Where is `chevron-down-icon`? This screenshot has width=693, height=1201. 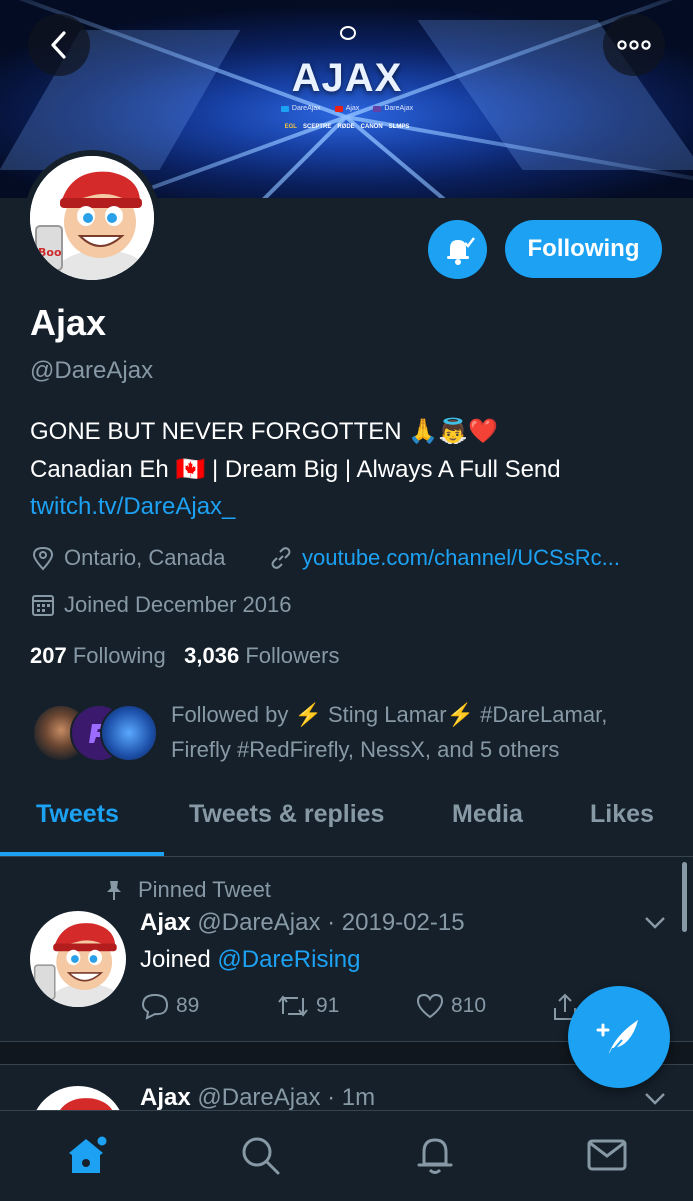
chevron-down-icon is located at coordinates (655, 923).